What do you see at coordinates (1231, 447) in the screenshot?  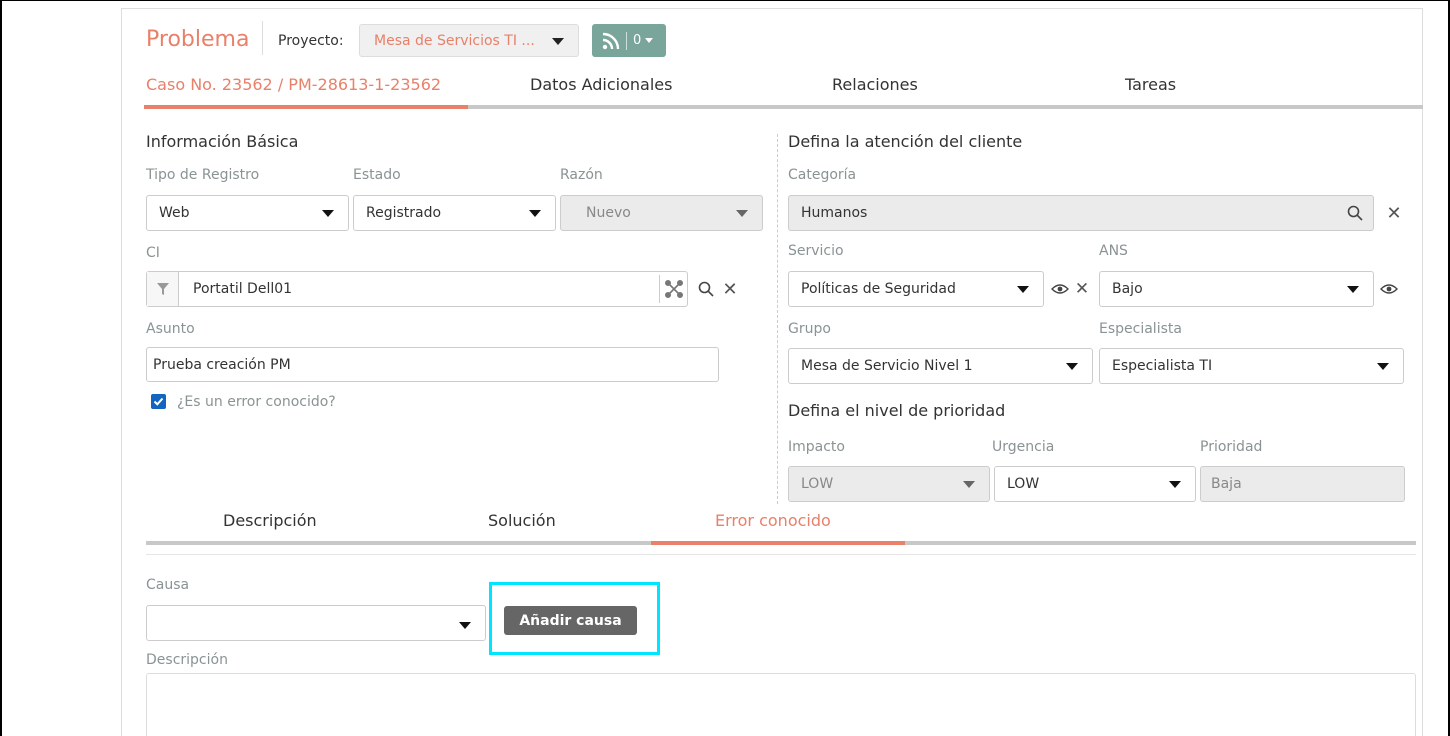 I see `prioridad-label: Prioridad` at bounding box center [1231, 447].